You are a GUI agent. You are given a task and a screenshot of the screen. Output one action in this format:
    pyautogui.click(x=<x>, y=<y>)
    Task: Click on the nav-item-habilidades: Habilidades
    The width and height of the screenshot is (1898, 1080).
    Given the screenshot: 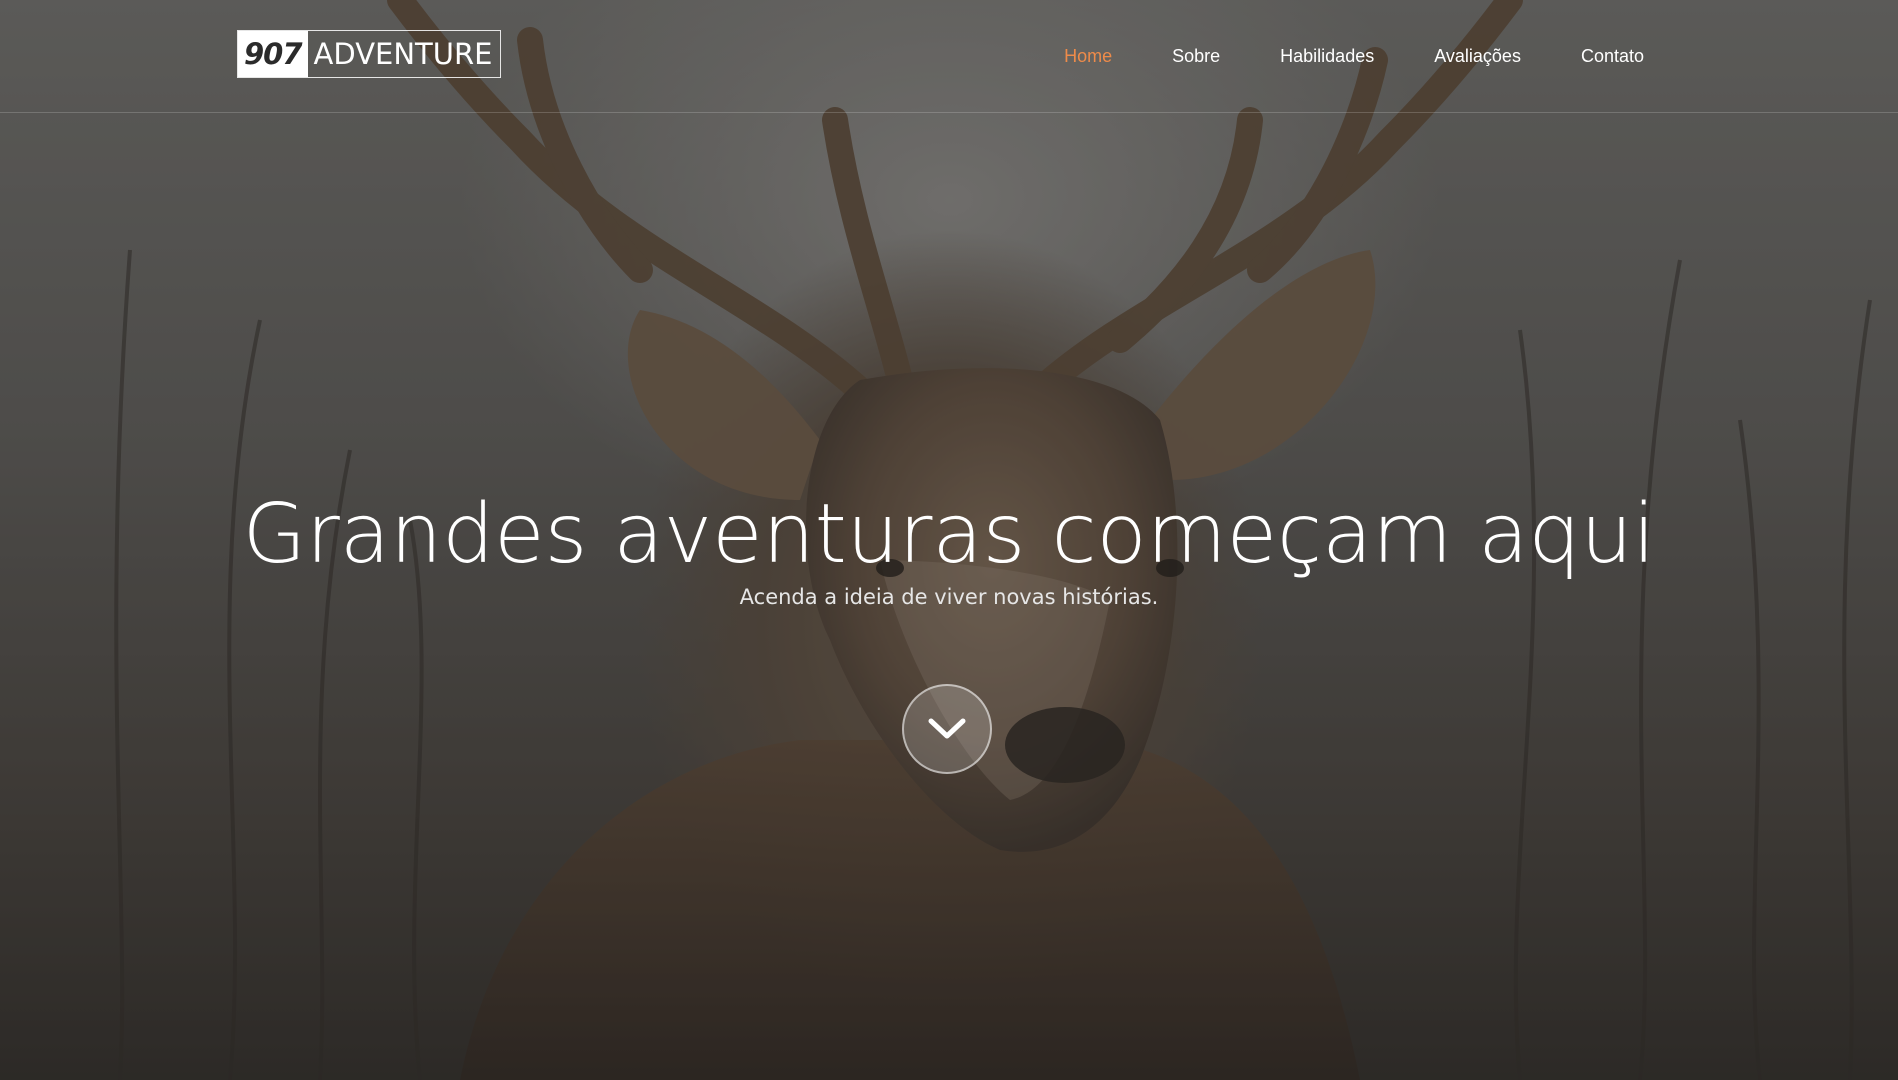 What is the action you would take?
    pyautogui.click(x=1327, y=56)
    